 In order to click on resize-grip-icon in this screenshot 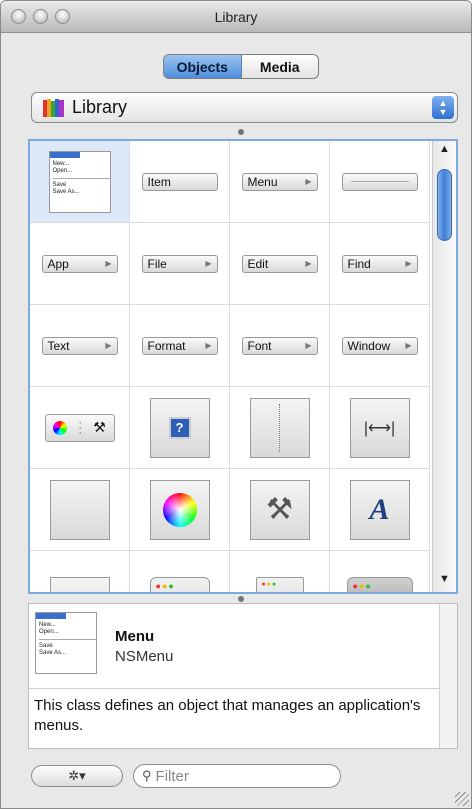, I will do `click(462, 799)`.